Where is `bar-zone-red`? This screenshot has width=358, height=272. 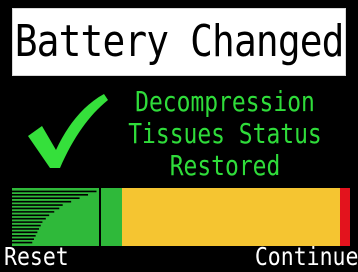 bar-zone-red is located at coordinates (345, 217).